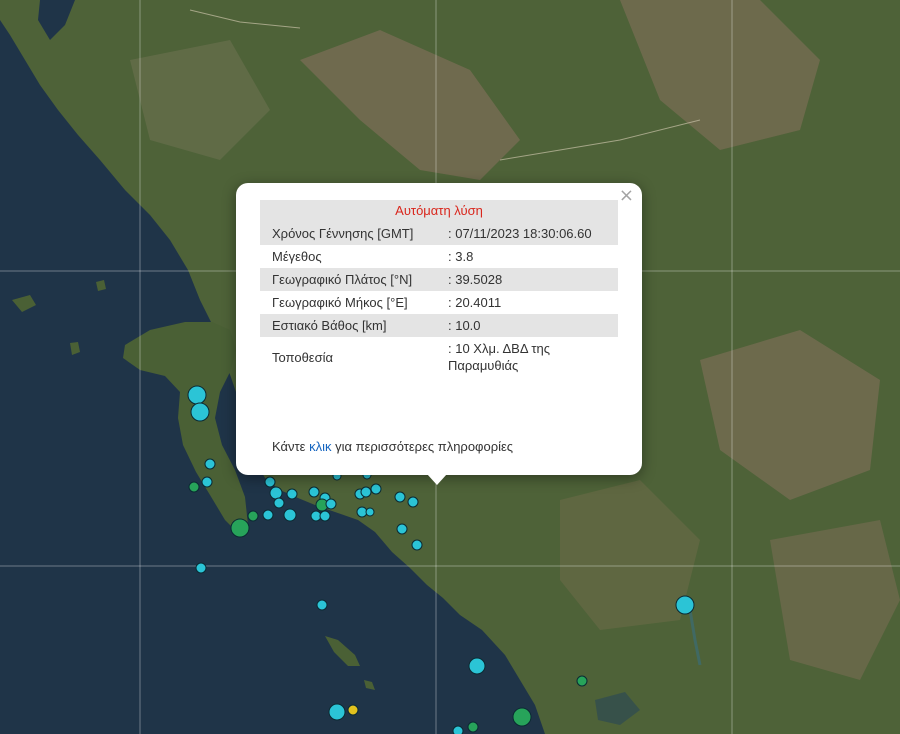 This screenshot has height=734, width=900. What do you see at coordinates (461, 256) in the screenshot?
I see `row-value: : 3.8` at bounding box center [461, 256].